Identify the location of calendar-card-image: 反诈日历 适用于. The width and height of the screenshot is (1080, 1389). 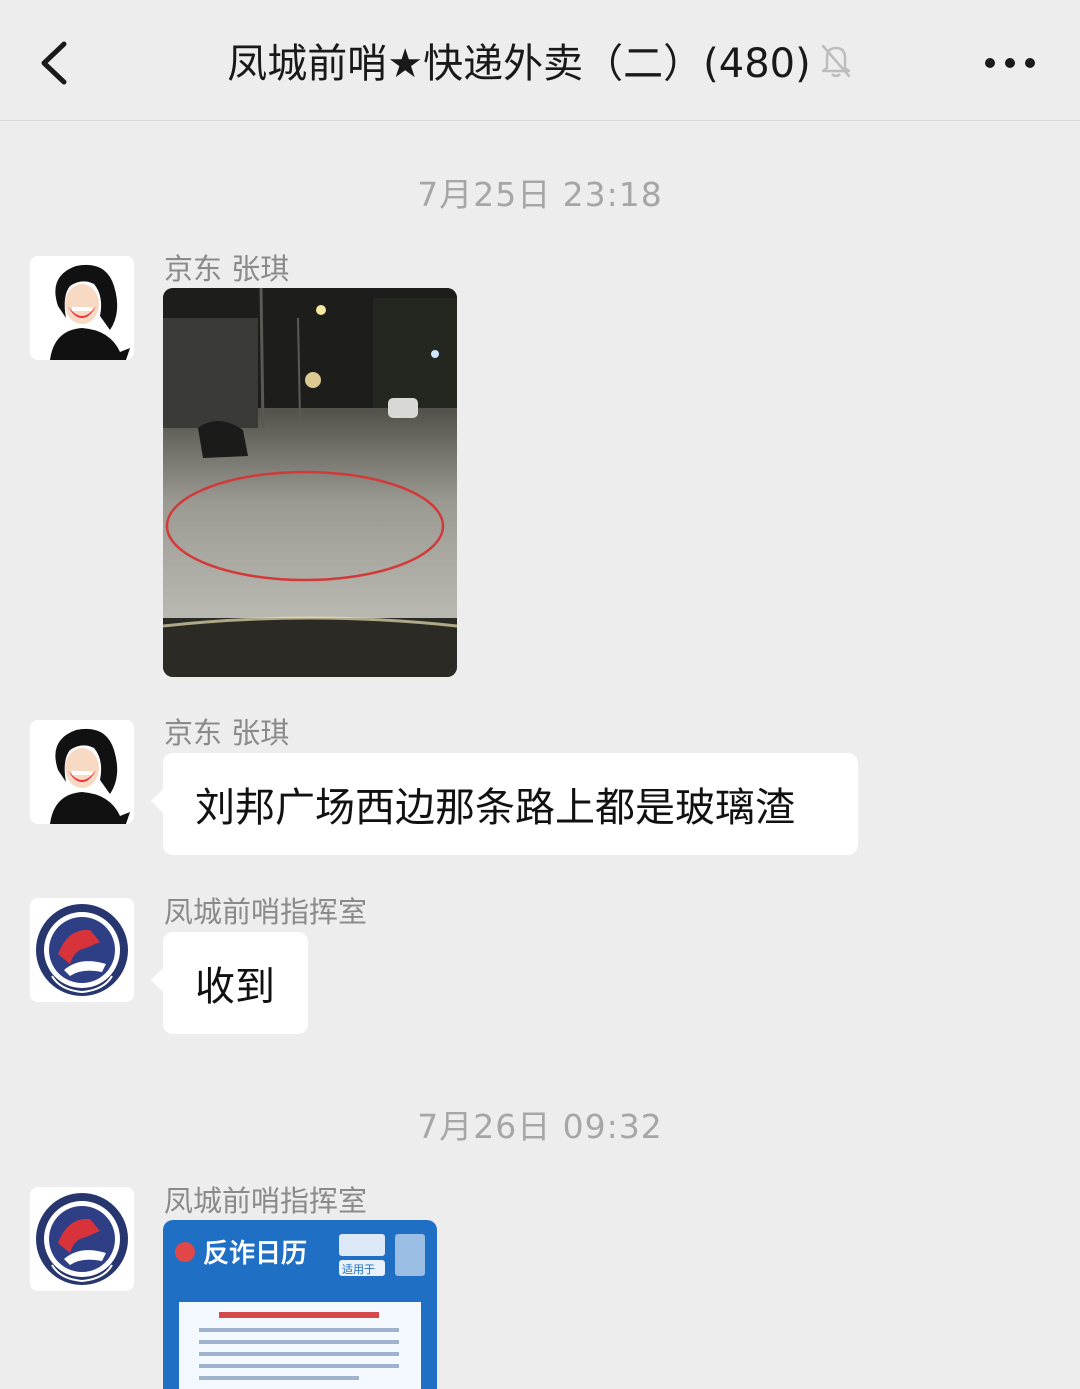
(300, 1304).